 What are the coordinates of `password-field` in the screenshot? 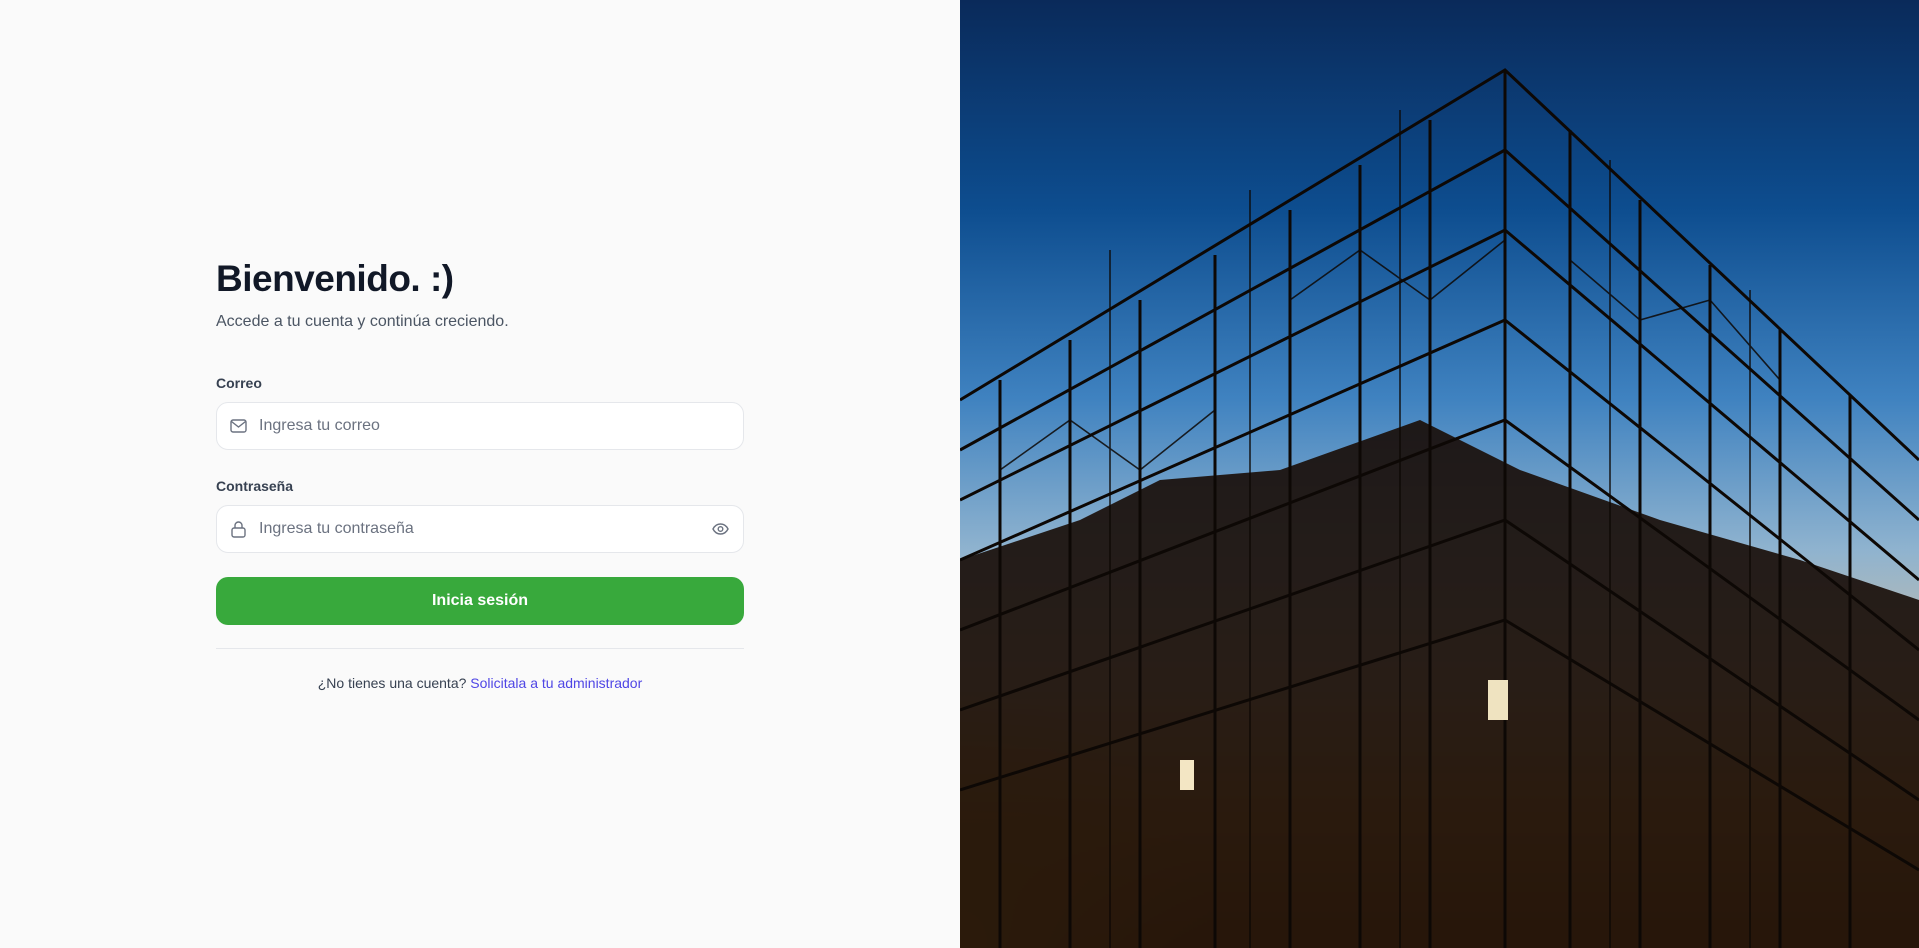 It's located at (480, 529).